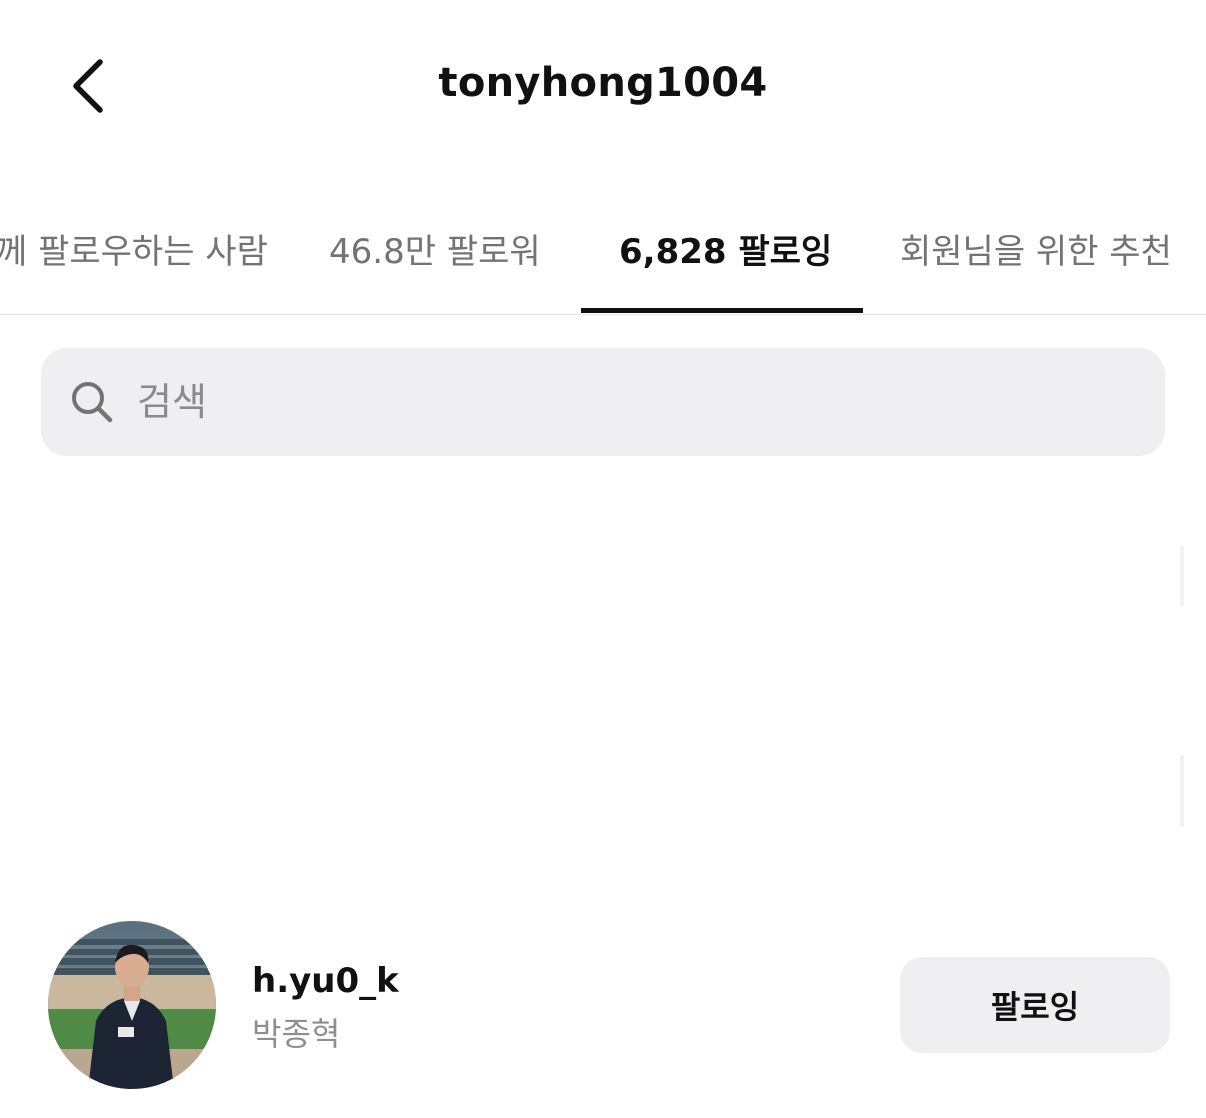 Image resolution: width=1206 pixels, height=1118 pixels. What do you see at coordinates (296, 1034) in the screenshot?
I see `full-name: 박종혁` at bounding box center [296, 1034].